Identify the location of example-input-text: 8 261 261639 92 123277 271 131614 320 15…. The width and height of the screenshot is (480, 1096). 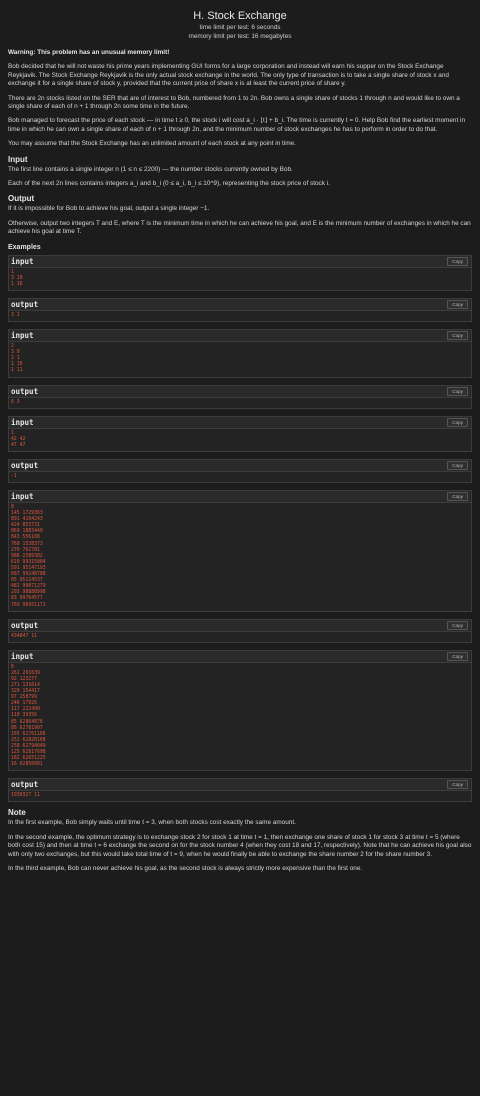
(28, 716).